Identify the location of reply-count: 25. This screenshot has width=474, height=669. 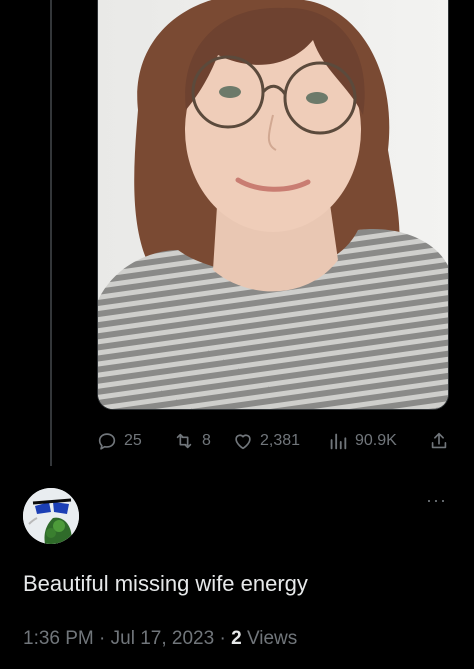
(133, 440).